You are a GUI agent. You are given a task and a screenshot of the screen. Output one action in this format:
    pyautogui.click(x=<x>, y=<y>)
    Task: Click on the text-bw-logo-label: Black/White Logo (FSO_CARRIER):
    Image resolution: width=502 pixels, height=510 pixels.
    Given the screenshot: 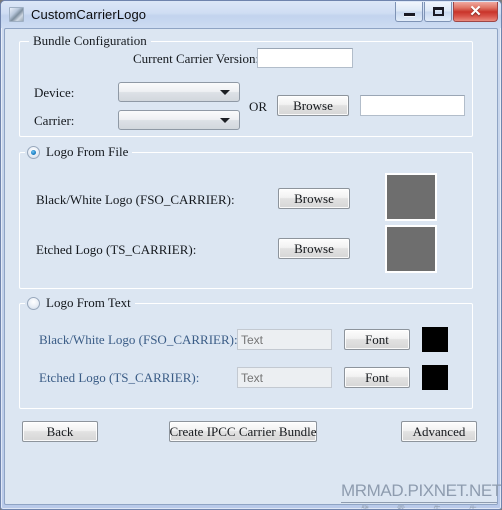 What is the action you would take?
    pyautogui.click(x=138, y=339)
    